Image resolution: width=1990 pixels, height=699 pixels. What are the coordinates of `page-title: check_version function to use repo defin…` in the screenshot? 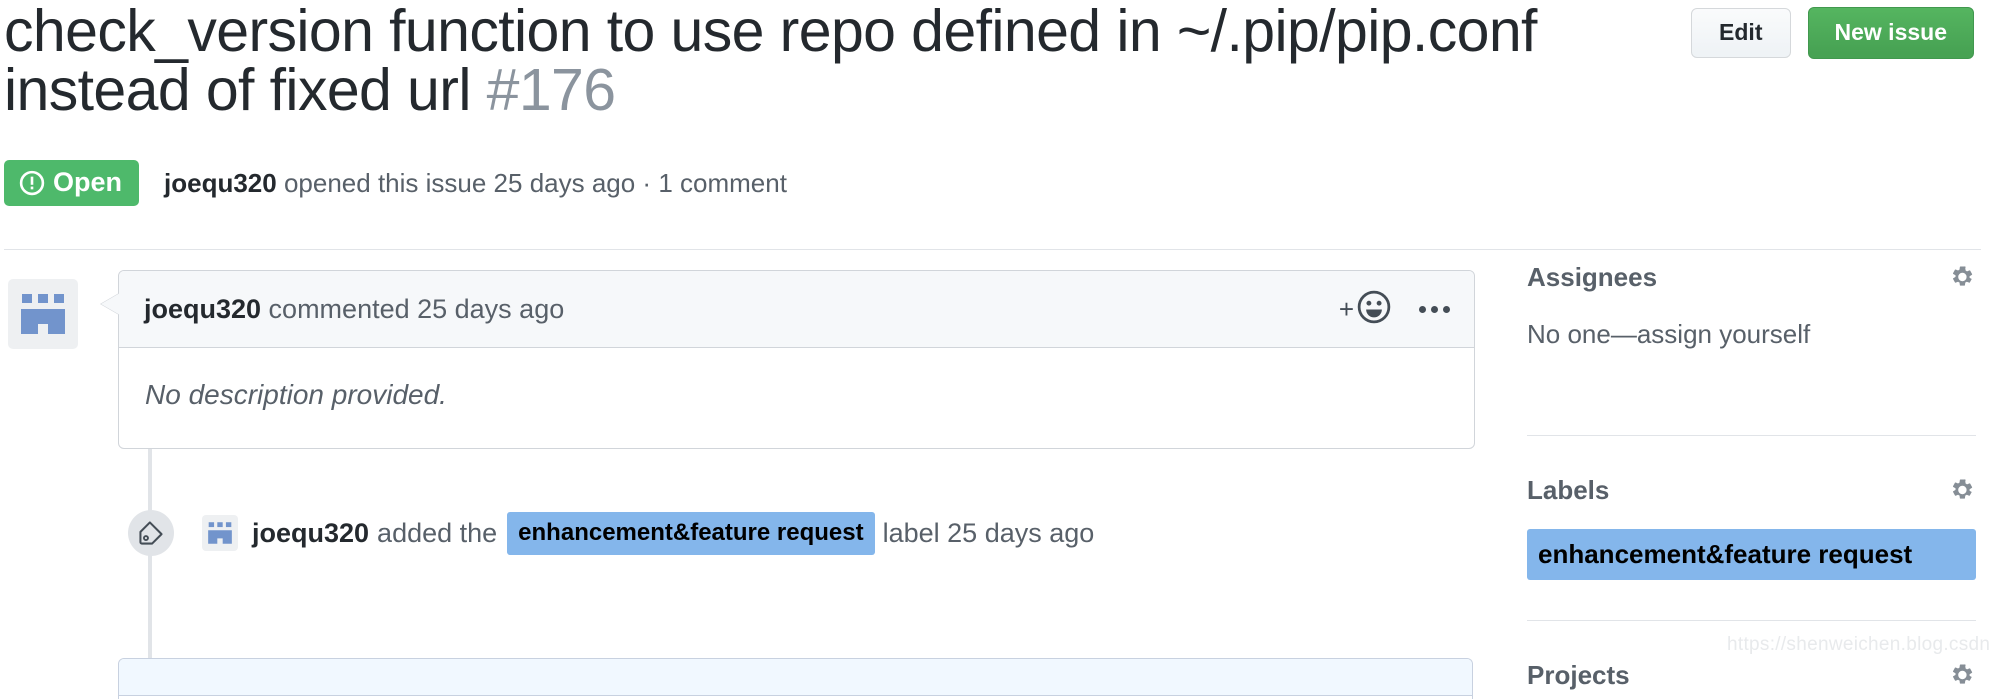 It's located at (847, 60).